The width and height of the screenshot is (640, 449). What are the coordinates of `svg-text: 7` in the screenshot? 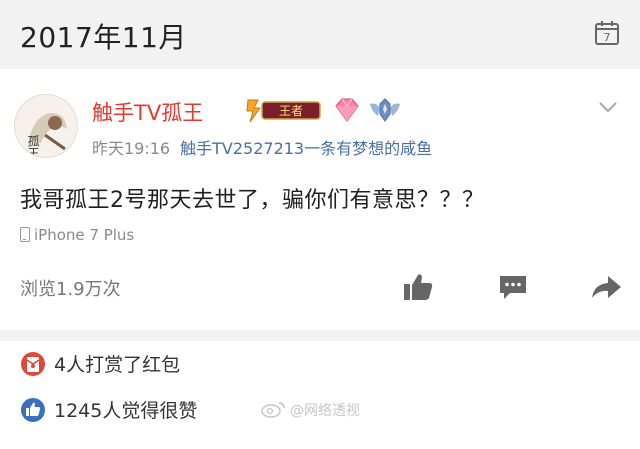 It's located at (607, 37).